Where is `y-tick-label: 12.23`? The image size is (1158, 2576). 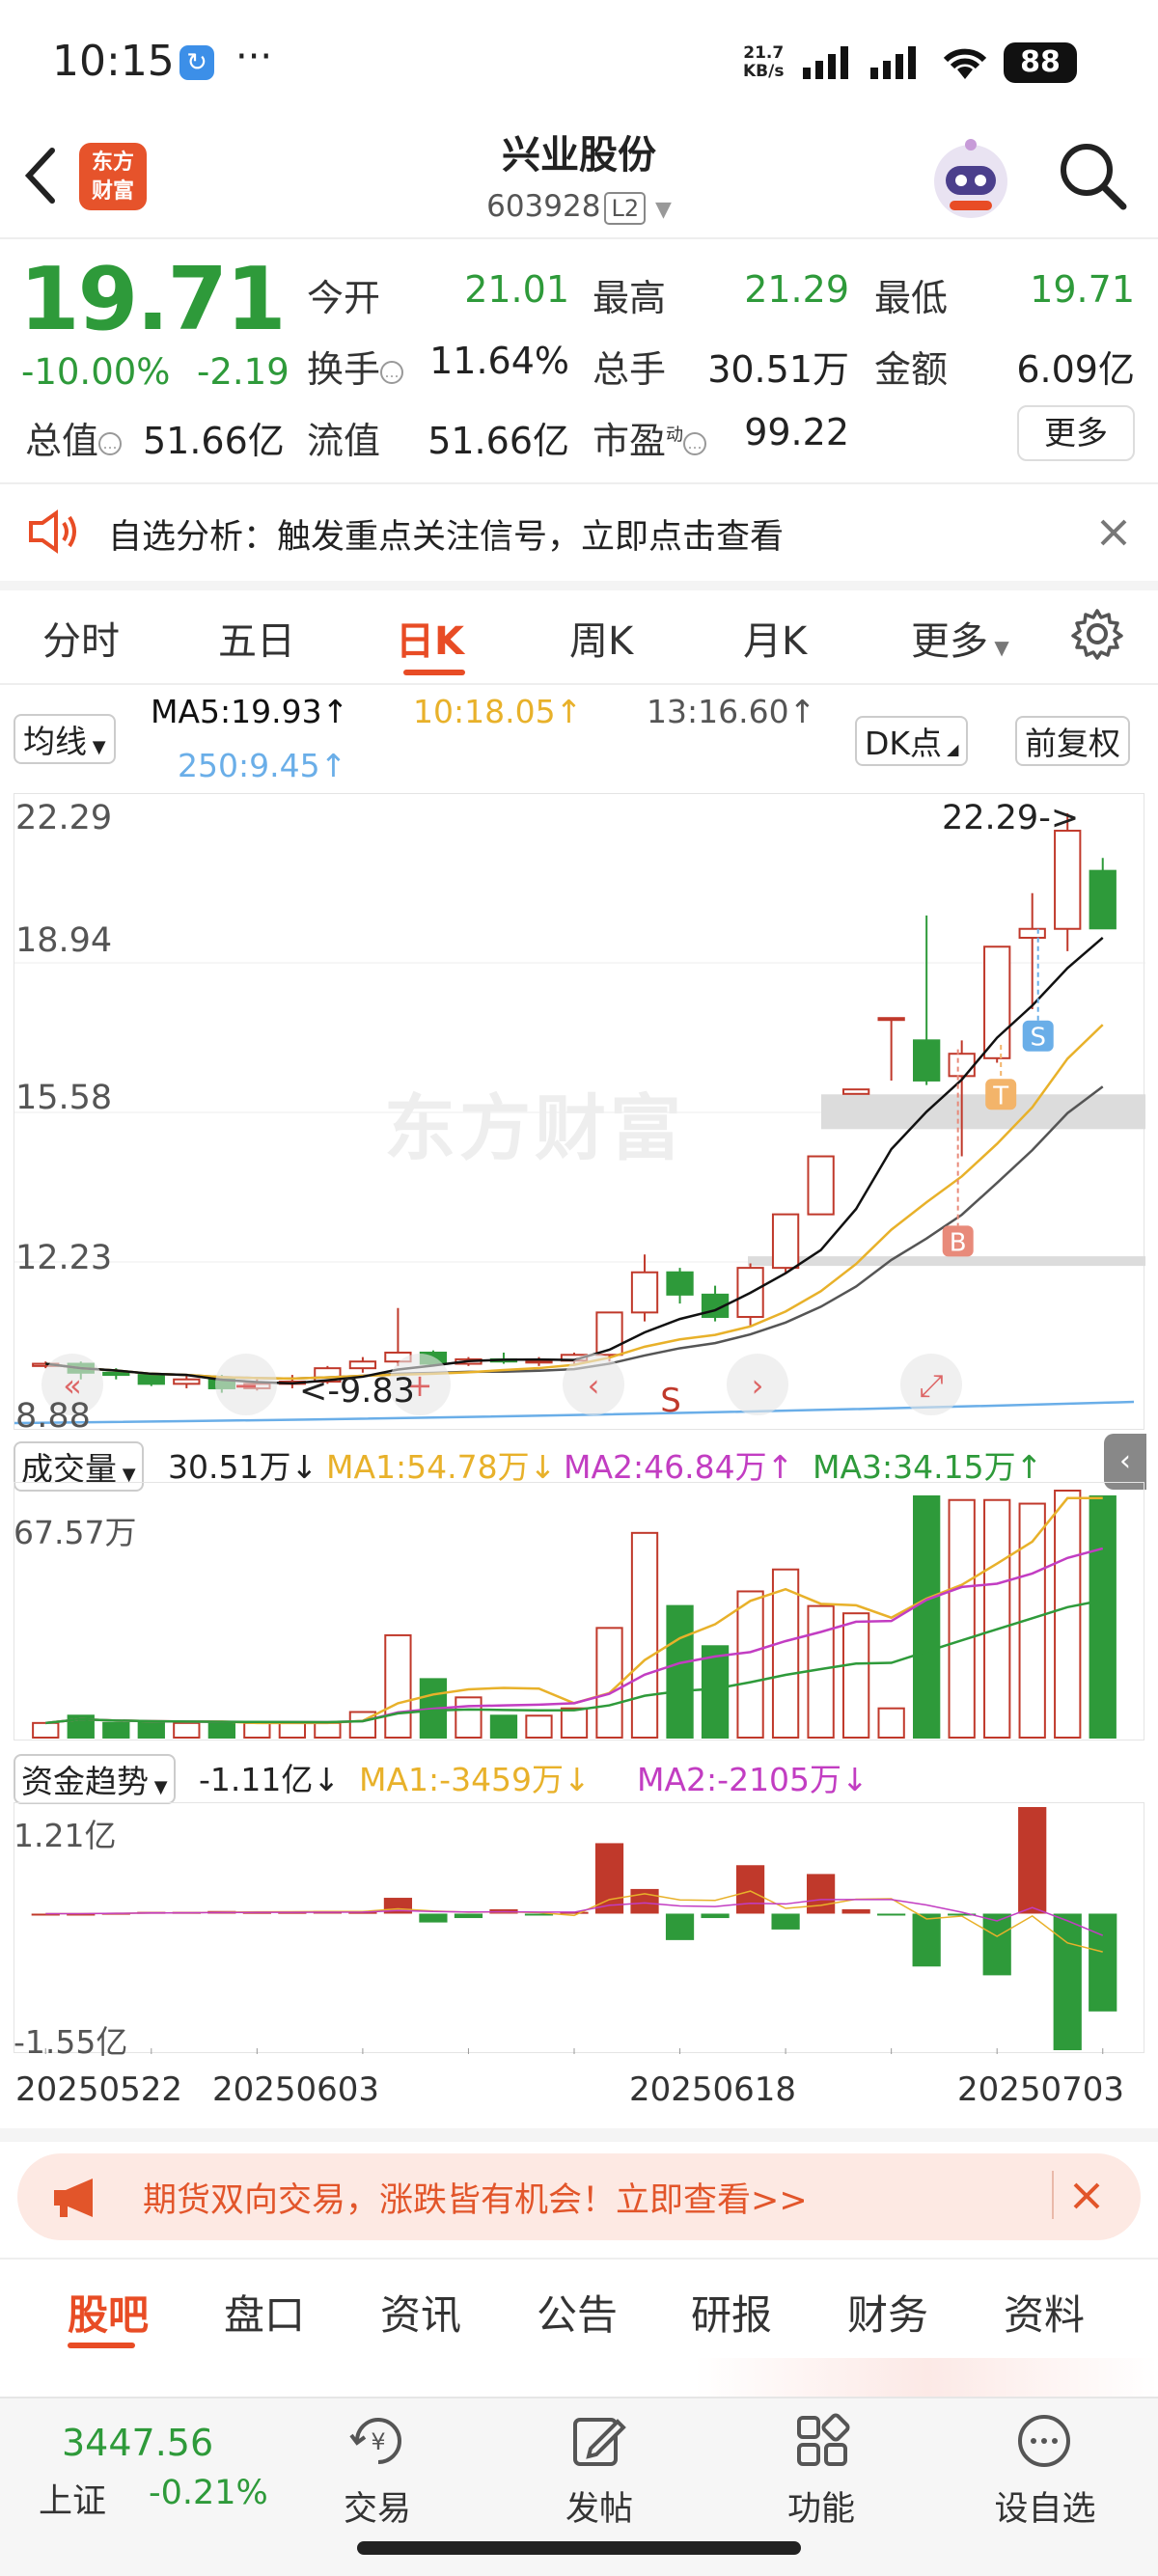 y-tick-label: 12.23 is located at coordinates (64, 1258).